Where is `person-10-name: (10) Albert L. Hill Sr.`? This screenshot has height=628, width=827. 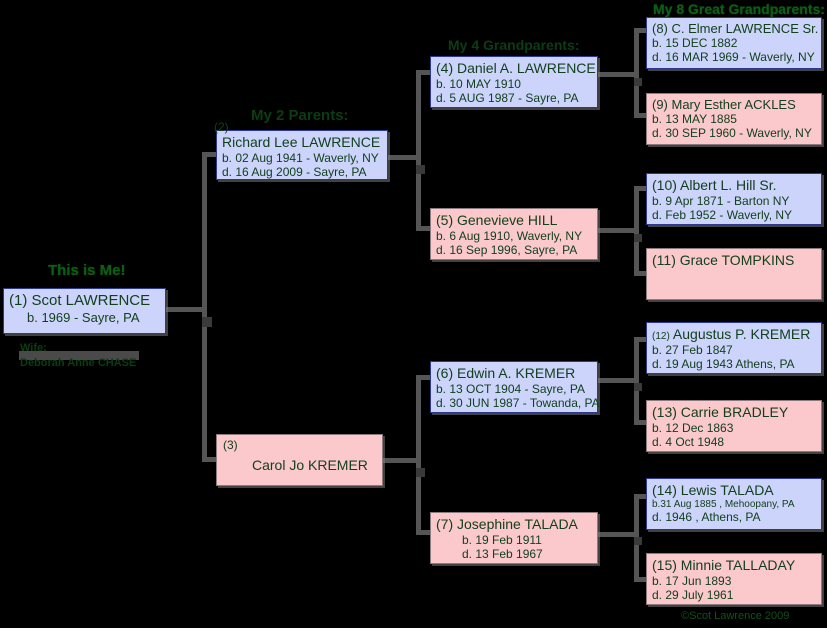 person-10-name: (10) Albert L. Hill Sr. is located at coordinates (714, 185).